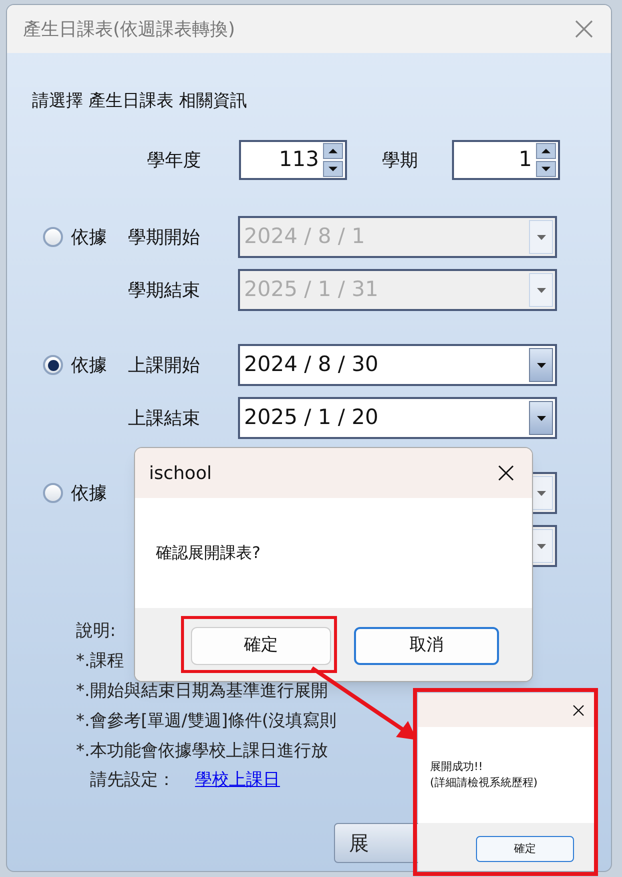  What do you see at coordinates (208, 553) in the screenshot?
I see `dialog-message: 確認展開課表?` at bounding box center [208, 553].